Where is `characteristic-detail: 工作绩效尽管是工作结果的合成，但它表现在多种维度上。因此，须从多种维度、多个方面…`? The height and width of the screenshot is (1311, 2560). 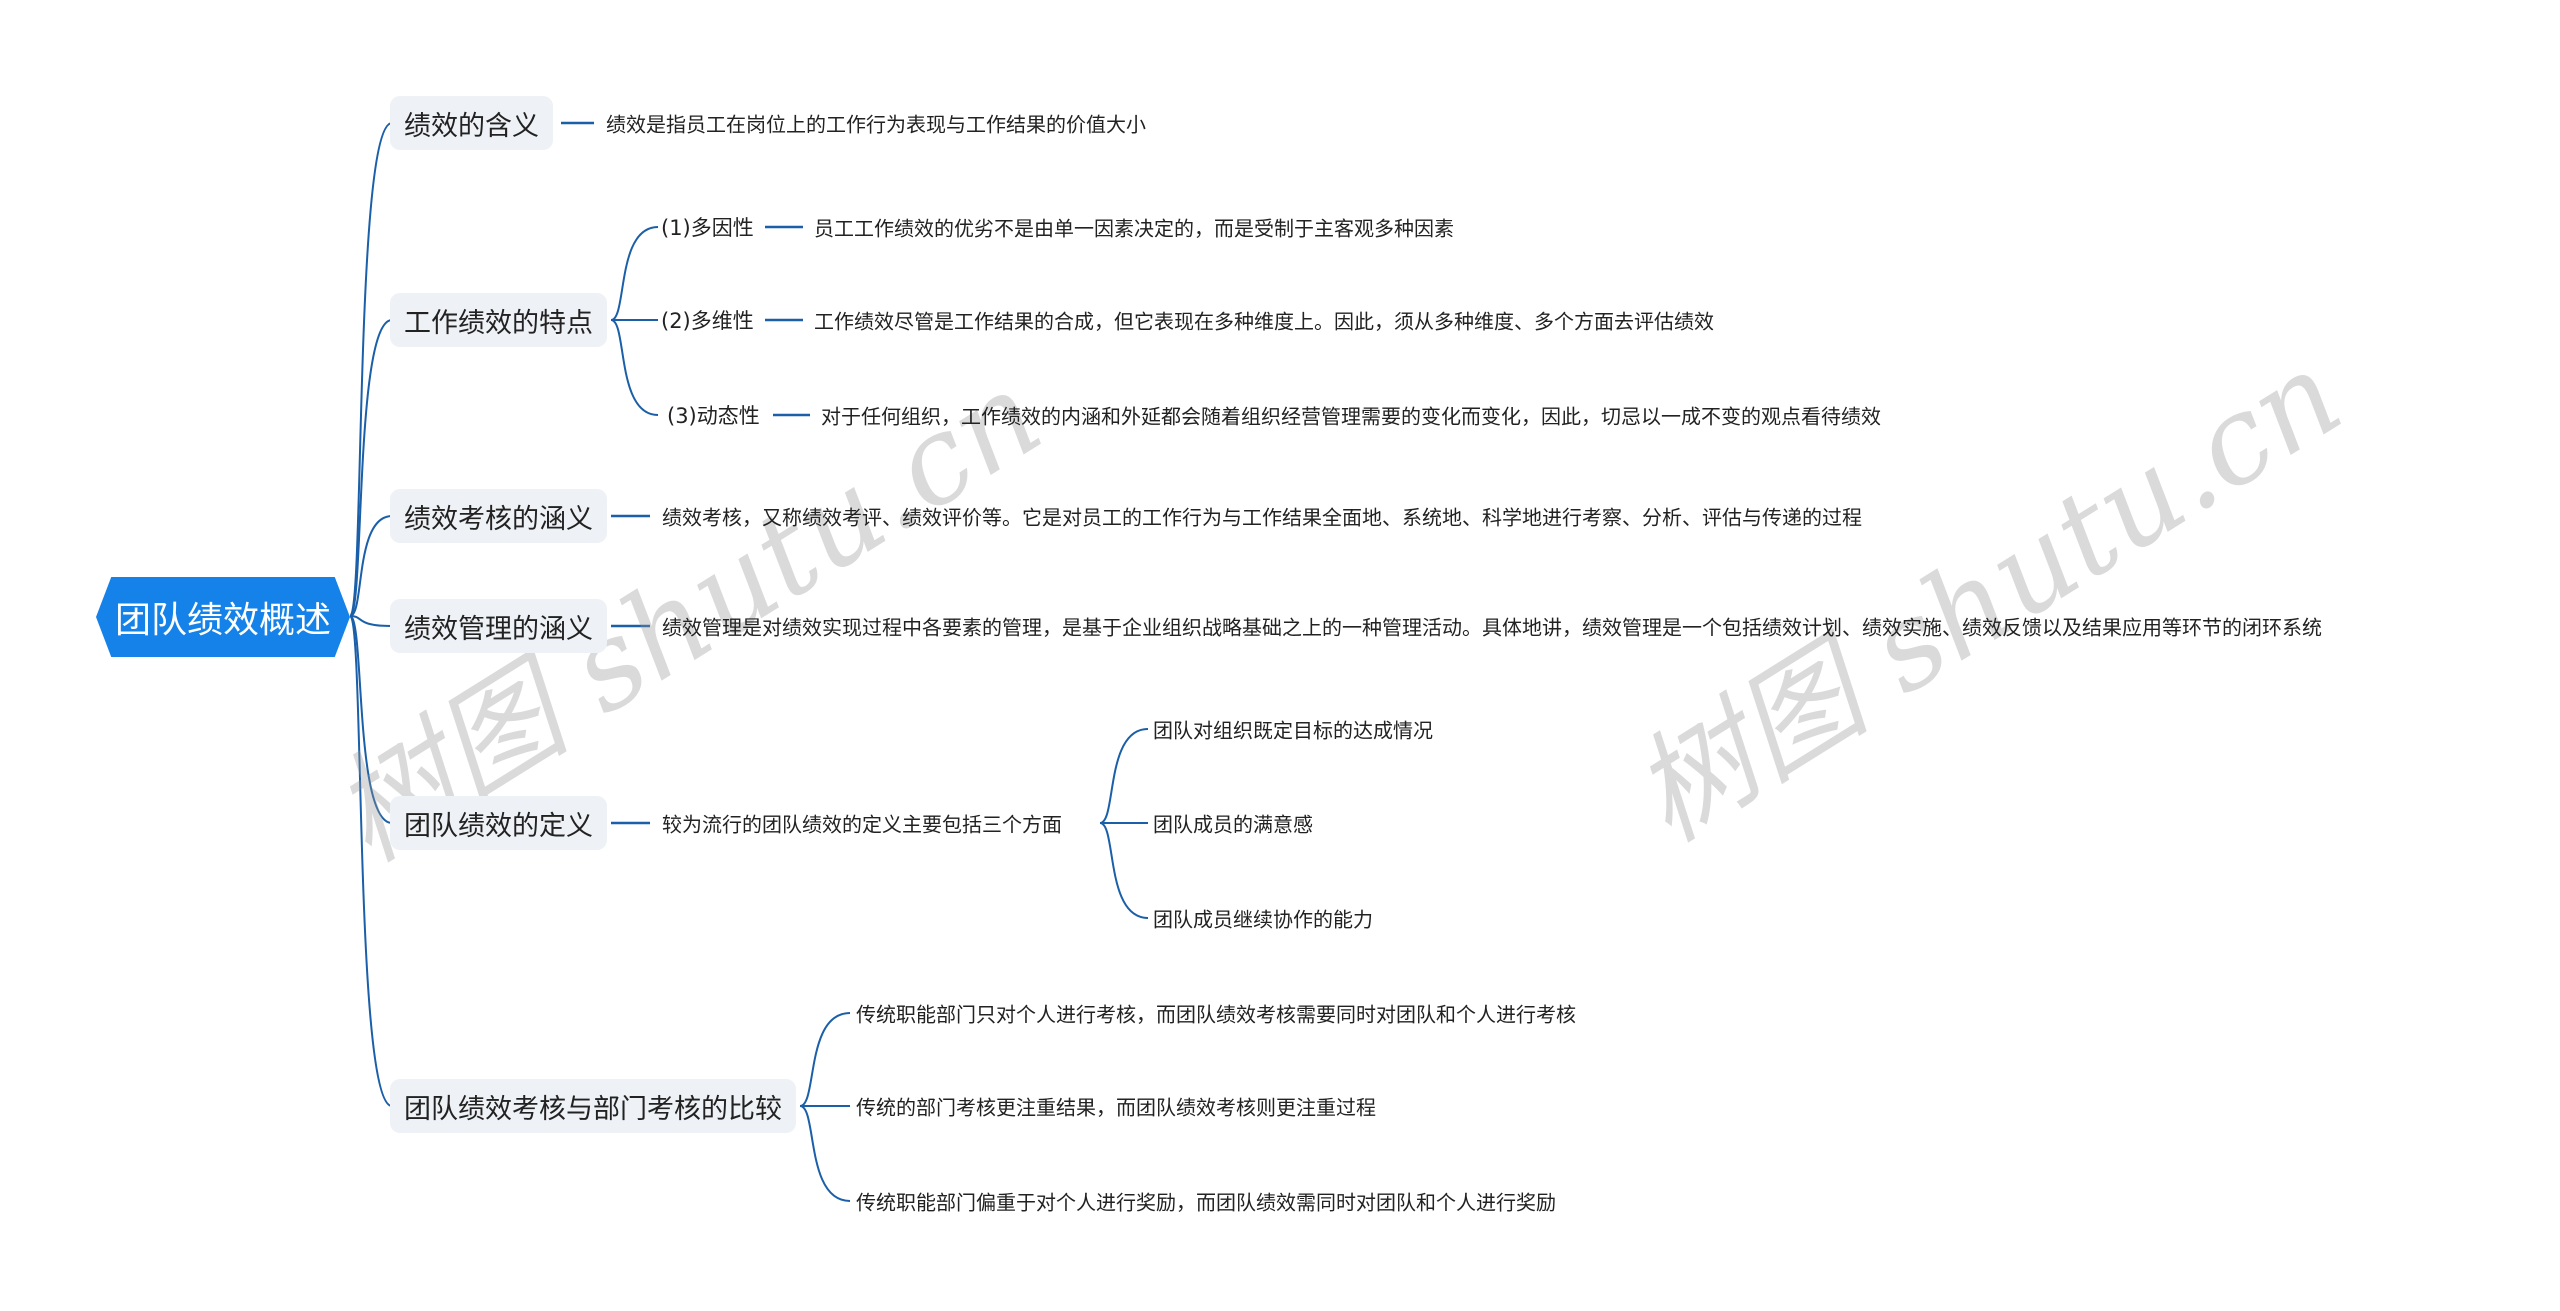
characteristic-detail: 工作绩效尽管是工作结果的合成，但它表现在多种维度上。因此，须从多种维度、多个方面… is located at coordinates (1264, 320).